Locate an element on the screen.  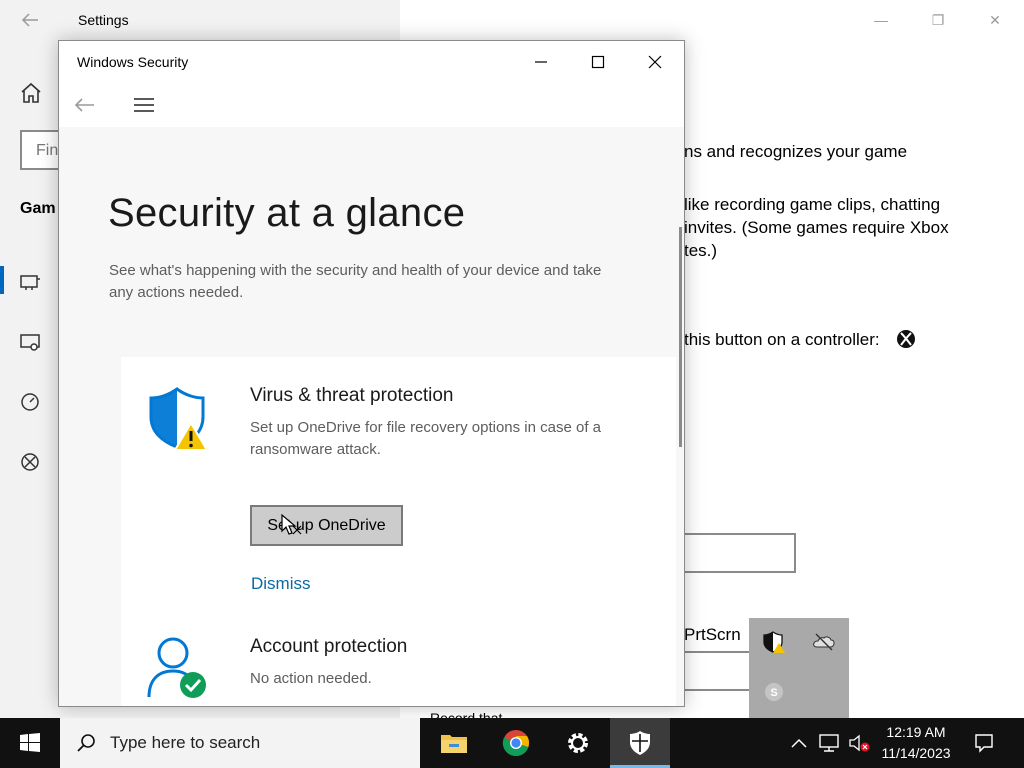
settings-close-button: ✕ is located at coordinates (995, 20).